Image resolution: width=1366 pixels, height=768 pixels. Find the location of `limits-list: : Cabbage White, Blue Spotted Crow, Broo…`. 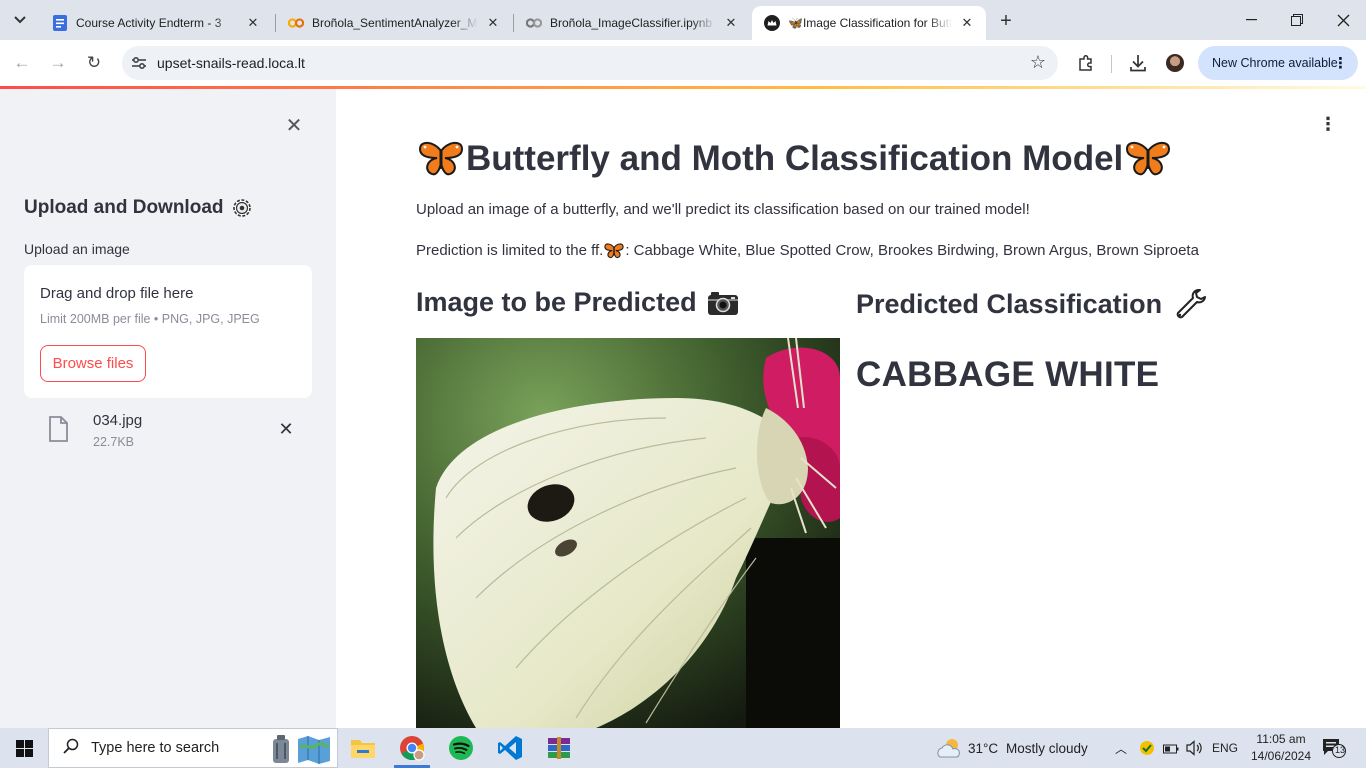

limits-list: : Cabbage White, Blue Spotted Crow, Broo… is located at coordinates (912, 250).